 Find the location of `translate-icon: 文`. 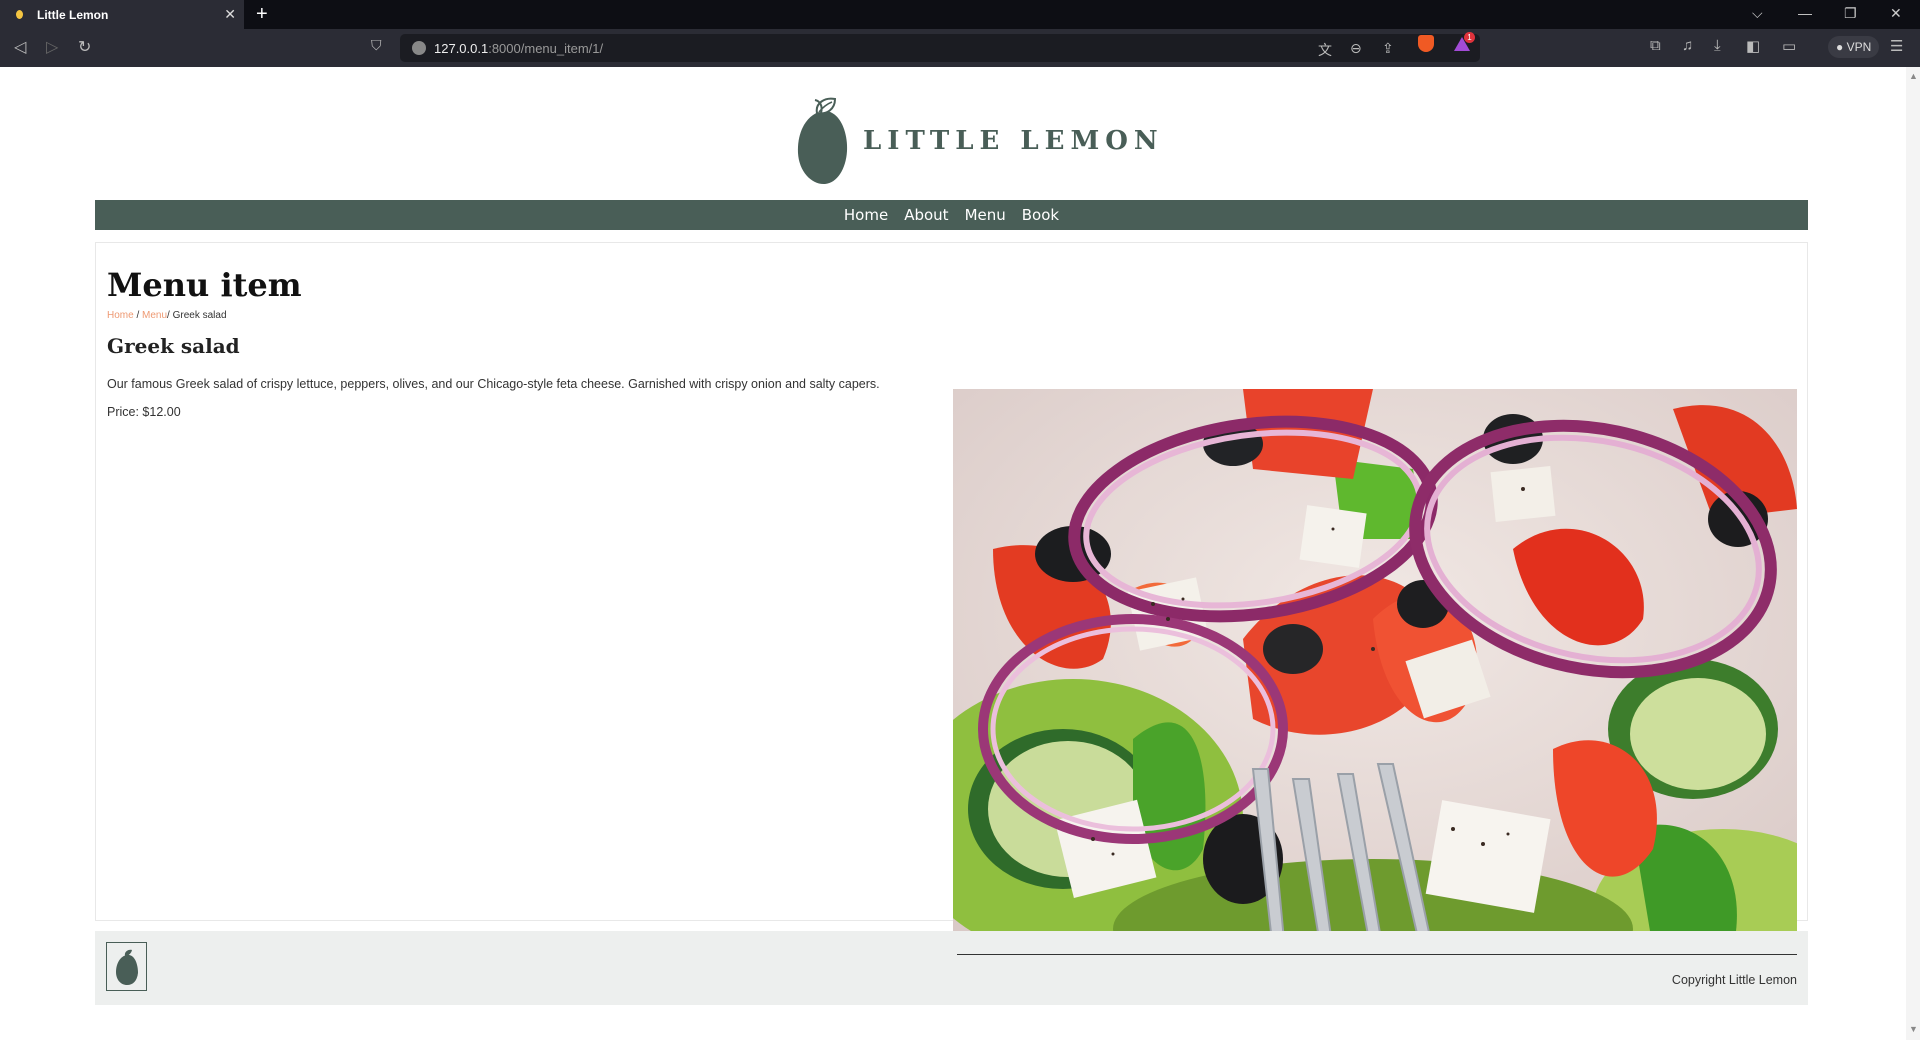

translate-icon: 文 is located at coordinates (1325, 50).